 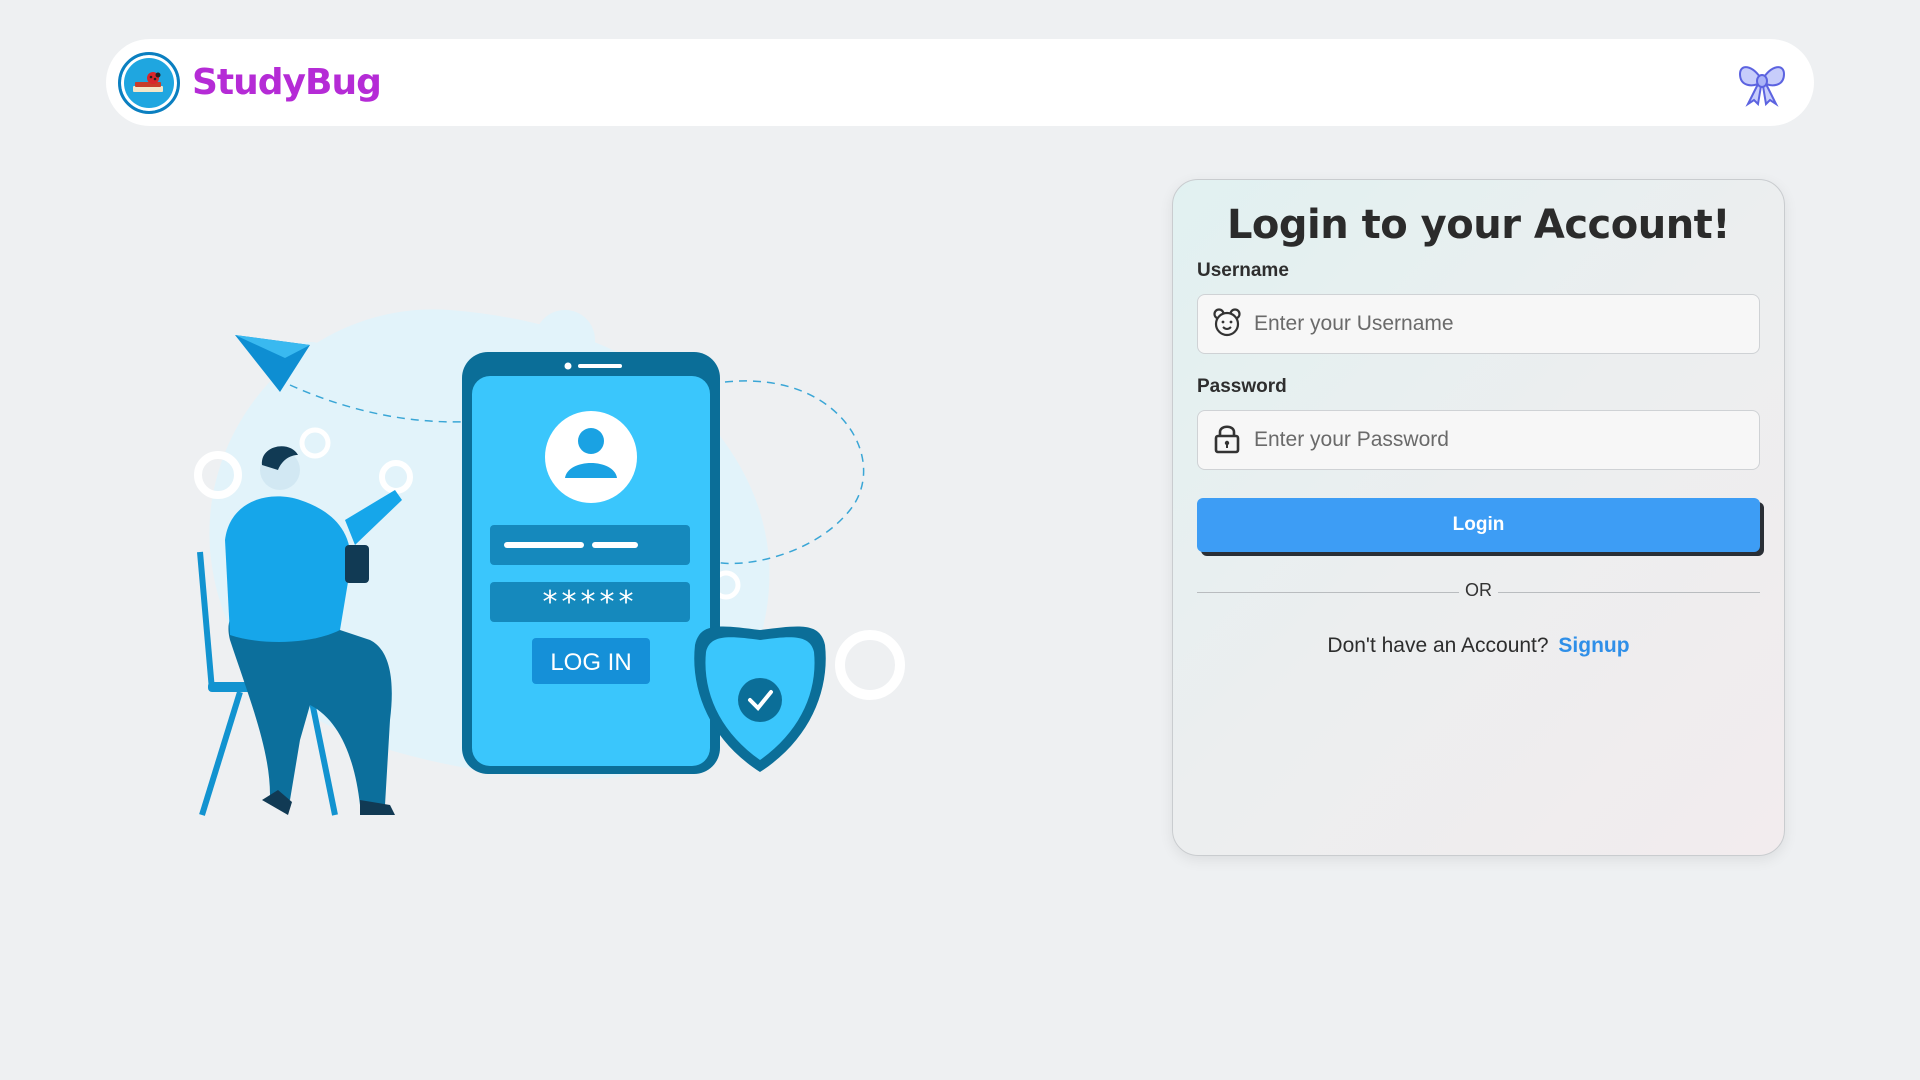 What do you see at coordinates (1227, 324) in the screenshot?
I see `bear-face-icon` at bounding box center [1227, 324].